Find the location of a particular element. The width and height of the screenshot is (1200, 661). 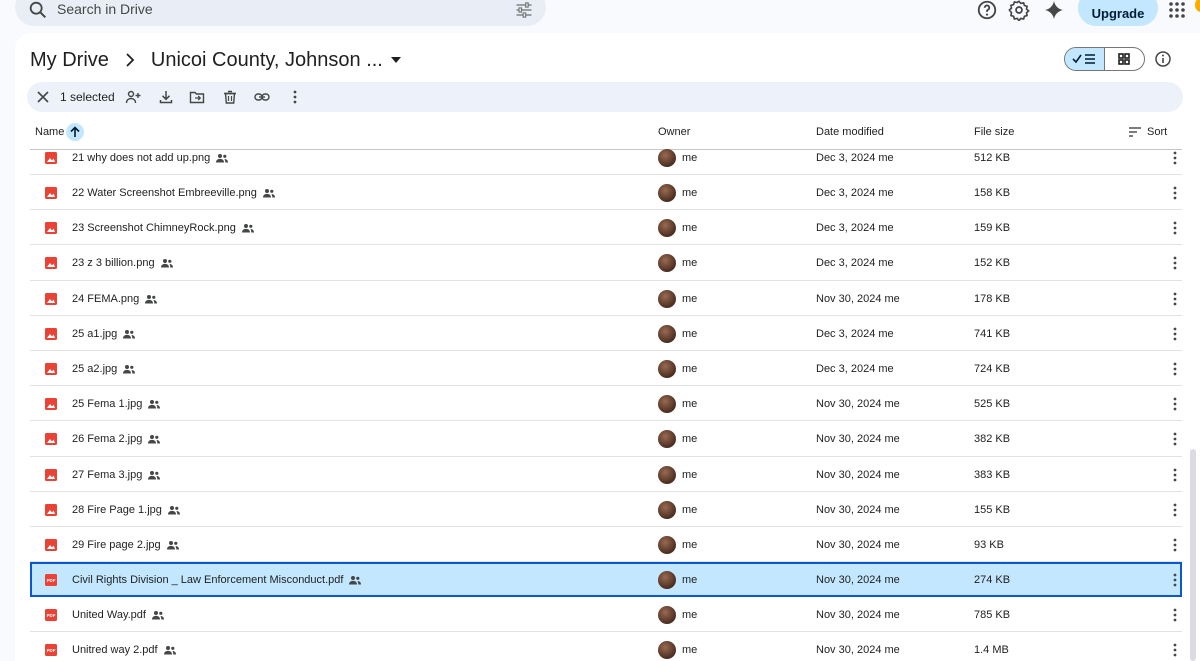

file-row: 25 Fema 1.jpg me Nov 30, 2024 me 525 KB is located at coordinates (606, 404).